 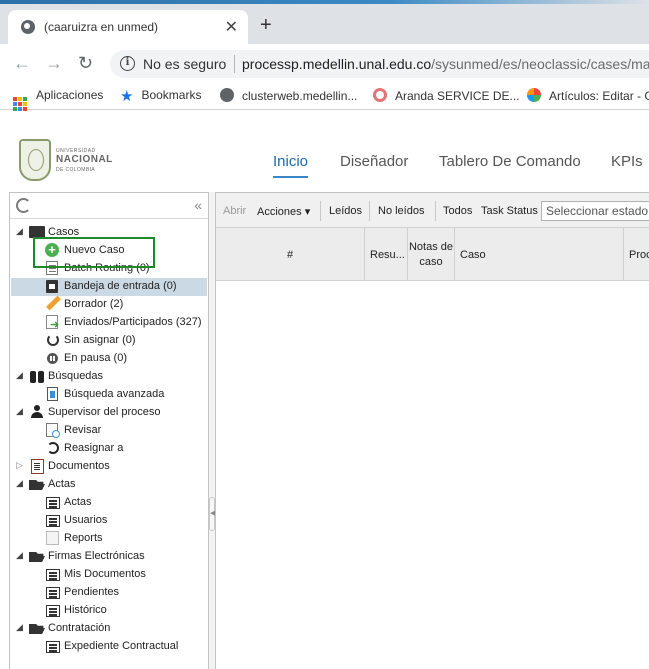 I want to click on address-separator, so click(x=234, y=64).